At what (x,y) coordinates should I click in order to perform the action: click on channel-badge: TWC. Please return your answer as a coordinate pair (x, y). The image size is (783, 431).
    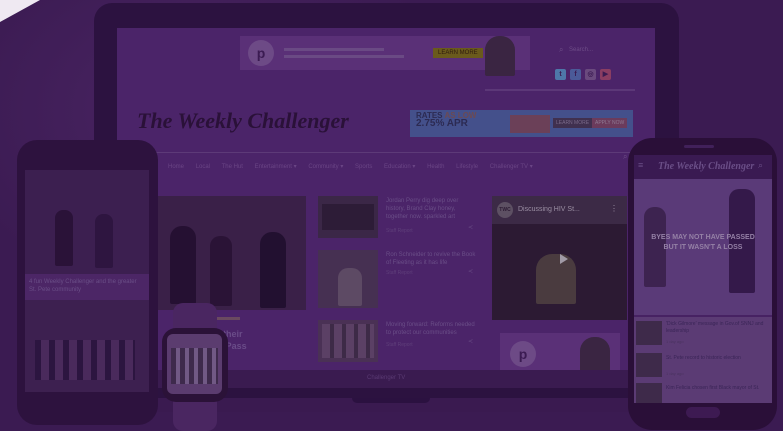
    Looking at the image, I should click on (505, 210).